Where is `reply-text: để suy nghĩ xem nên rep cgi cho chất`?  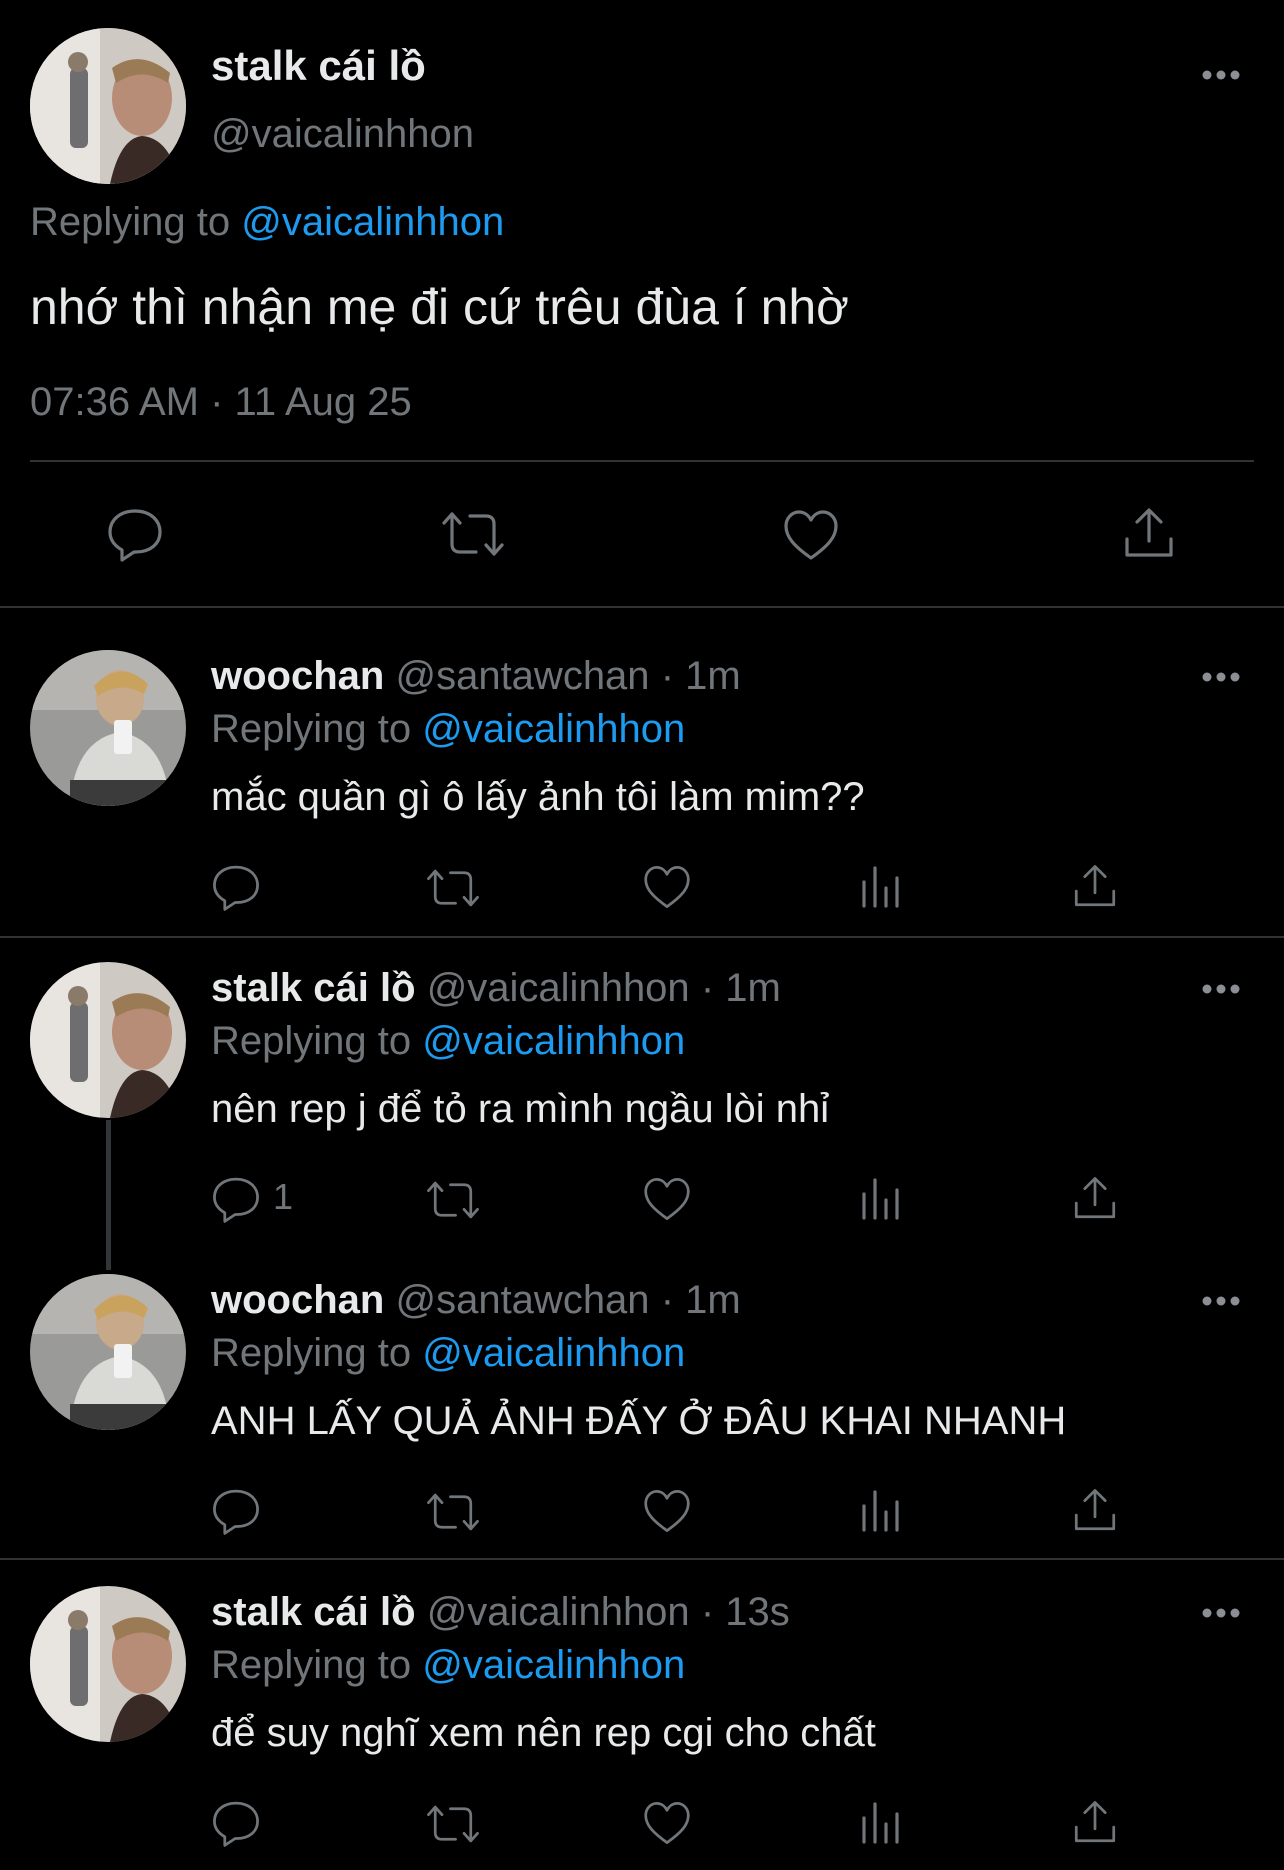 reply-text: để suy nghĩ xem nên rep cgi cho chất is located at coordinates (543, 1733).